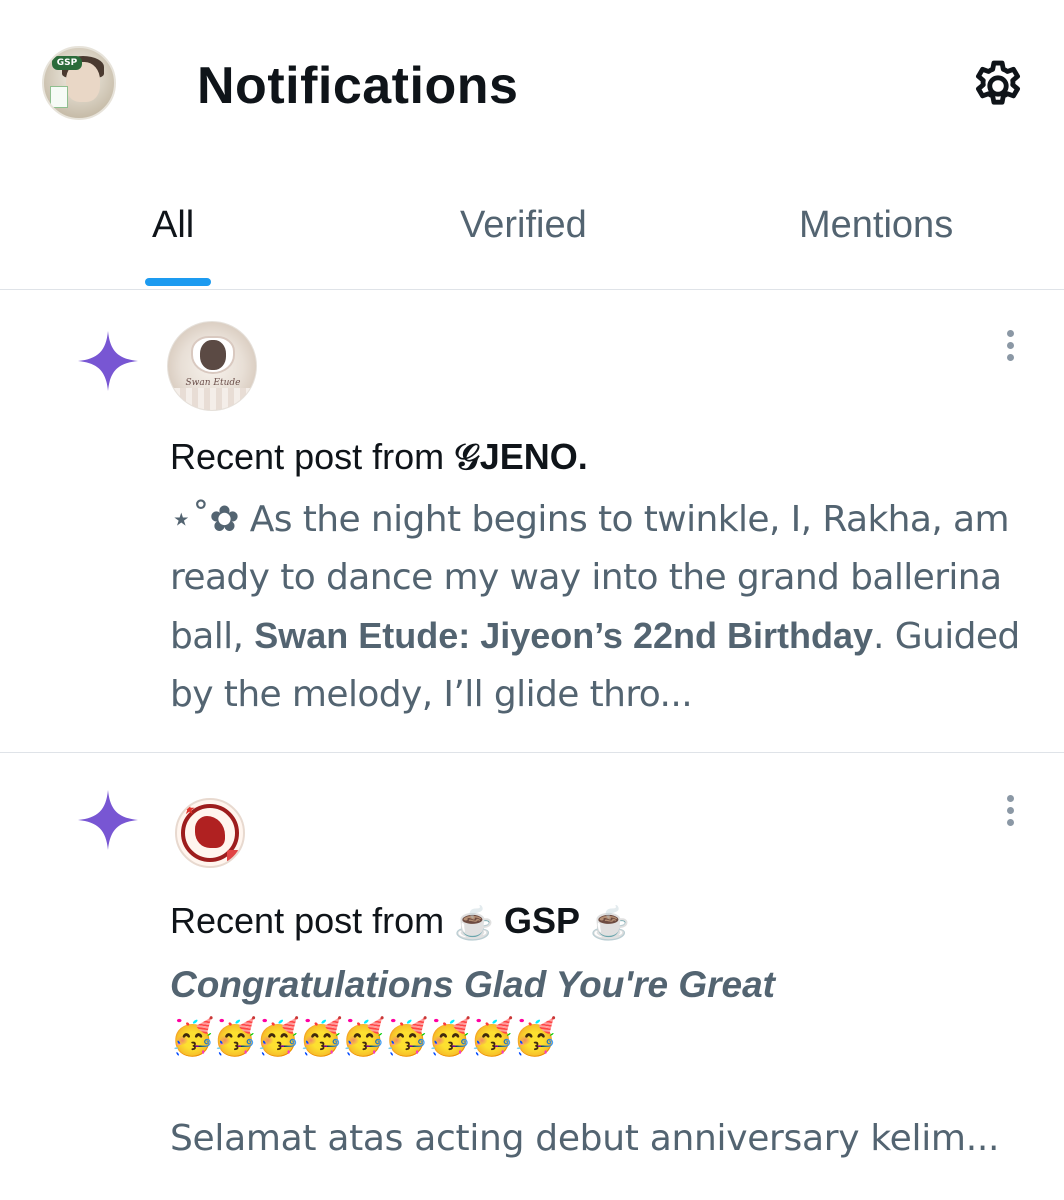 This screenshot has height=1200, width=1064. I want to click on author-avatar: ★, so click(210, 833).